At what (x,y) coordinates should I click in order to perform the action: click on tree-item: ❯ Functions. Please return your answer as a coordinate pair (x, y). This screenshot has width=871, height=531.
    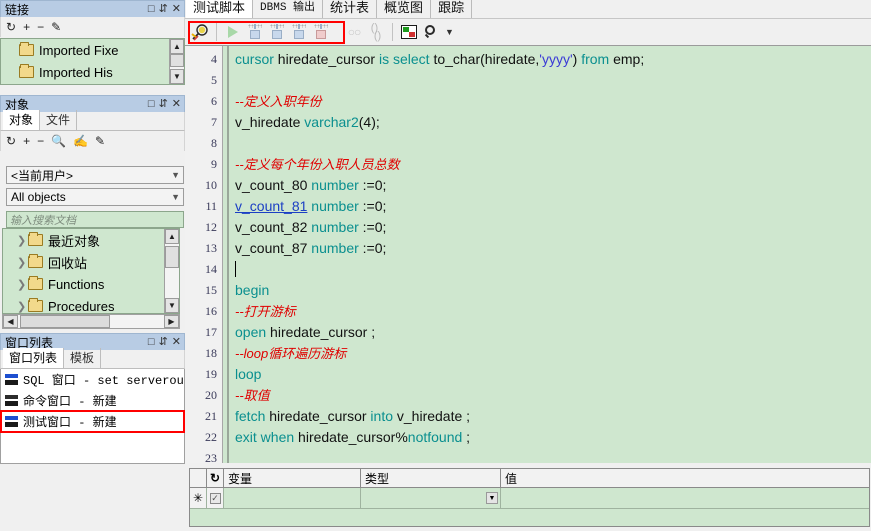
    Looking at the image, I should click on (91, 284).